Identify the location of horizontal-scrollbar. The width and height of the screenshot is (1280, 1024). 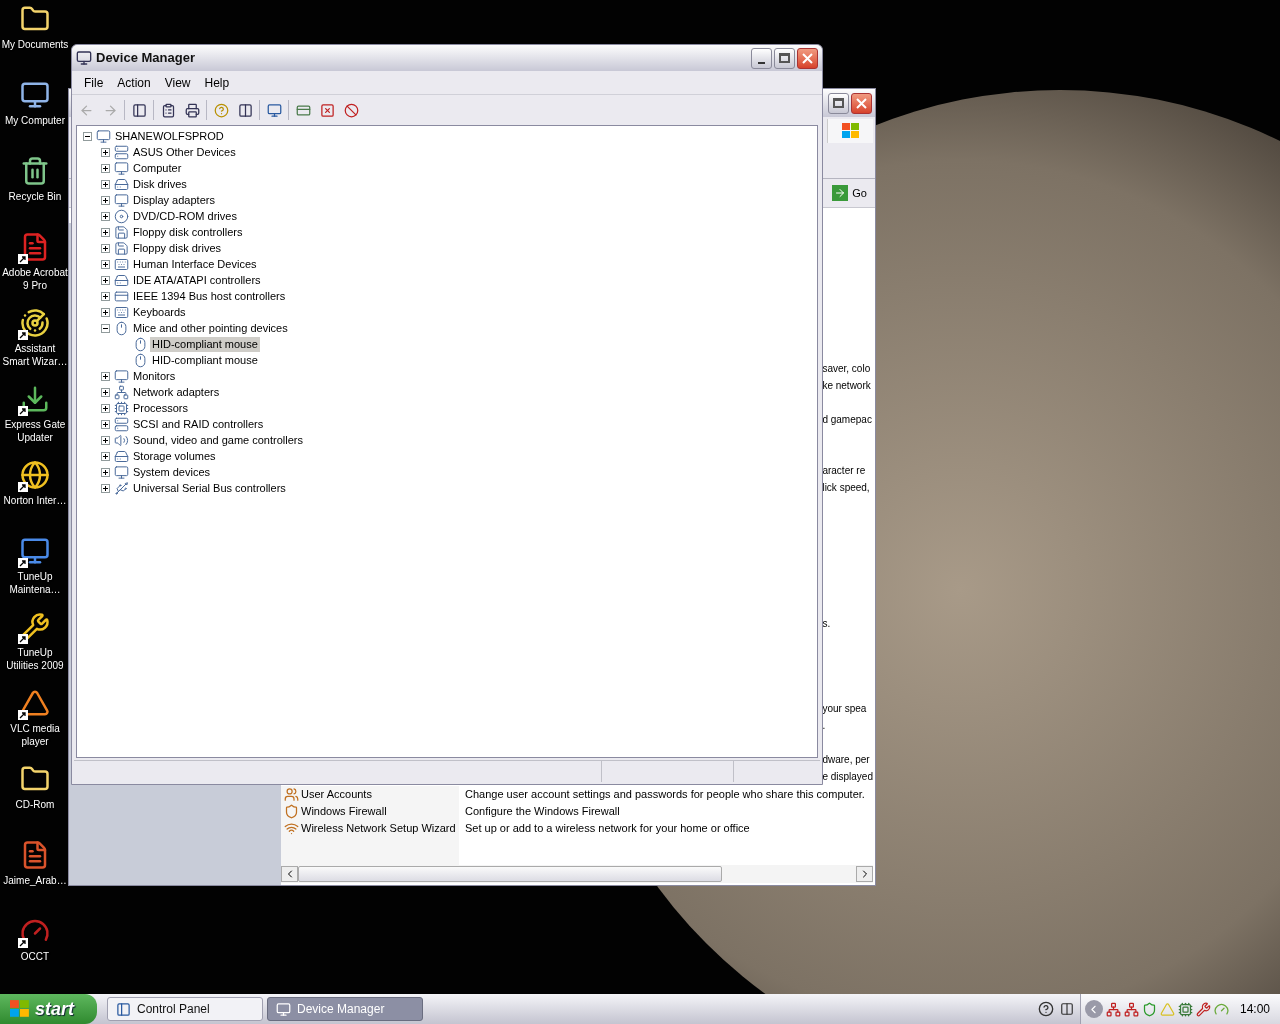
(577, 874).